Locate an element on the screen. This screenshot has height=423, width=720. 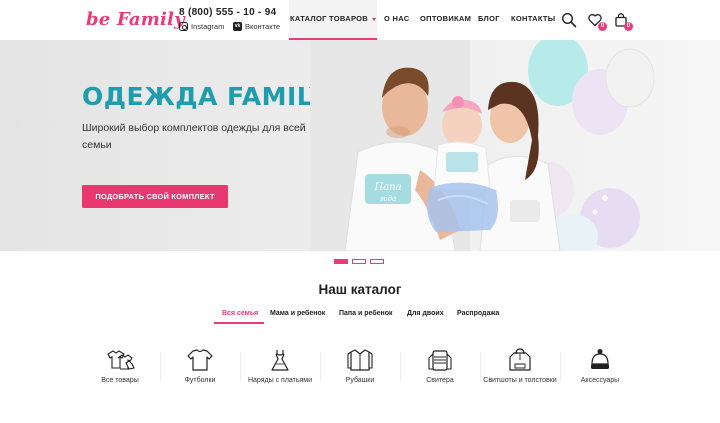
logo: be Family is located at coordinates (135, 21).